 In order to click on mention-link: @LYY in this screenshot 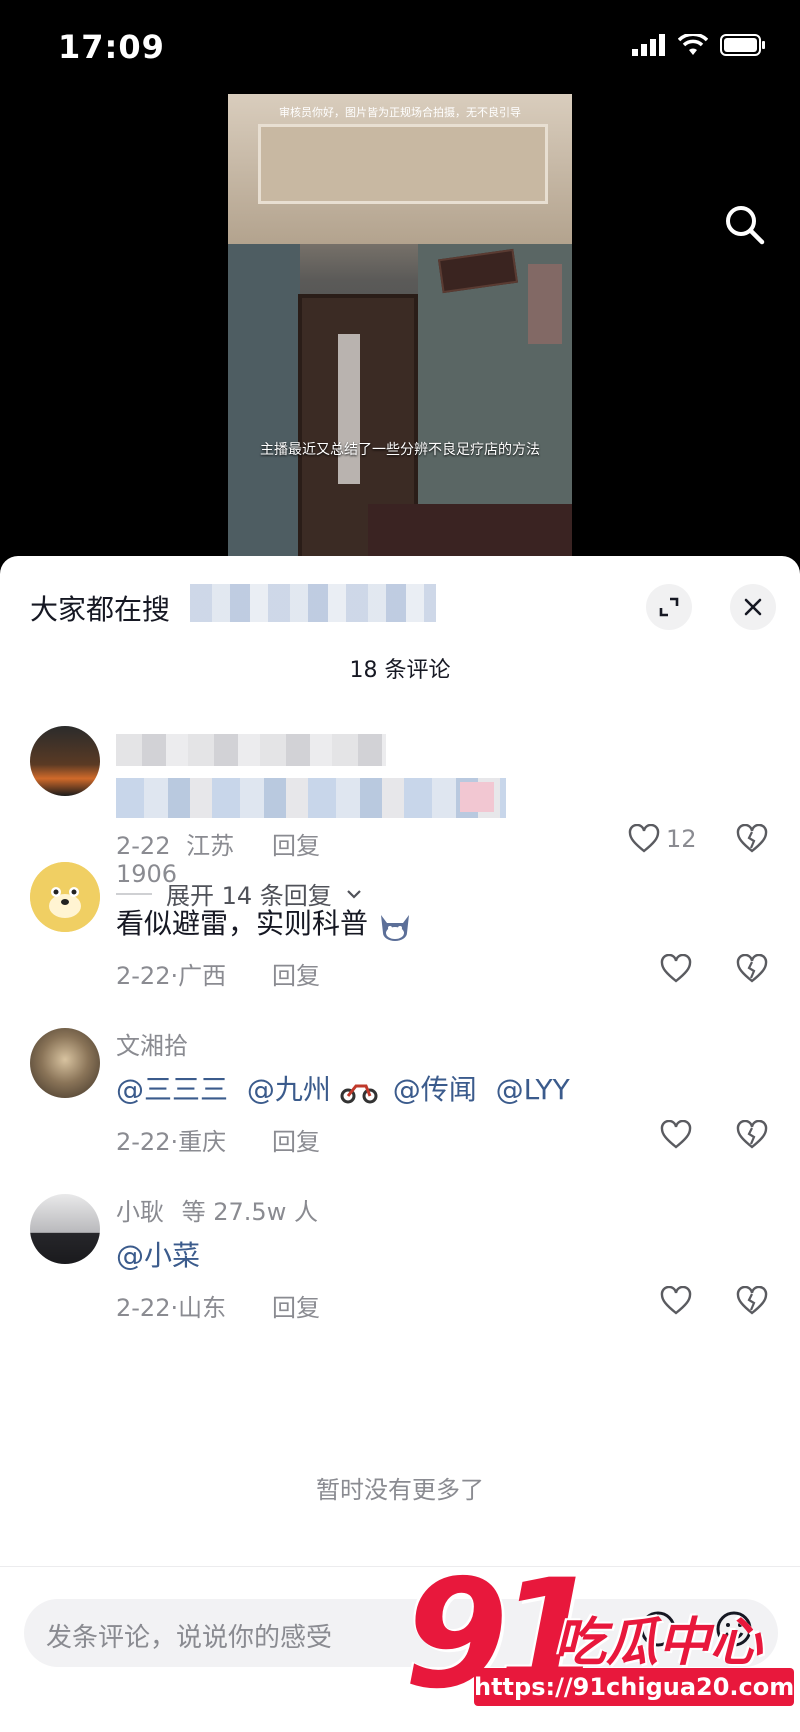, I will do `click(533, 1089)`.